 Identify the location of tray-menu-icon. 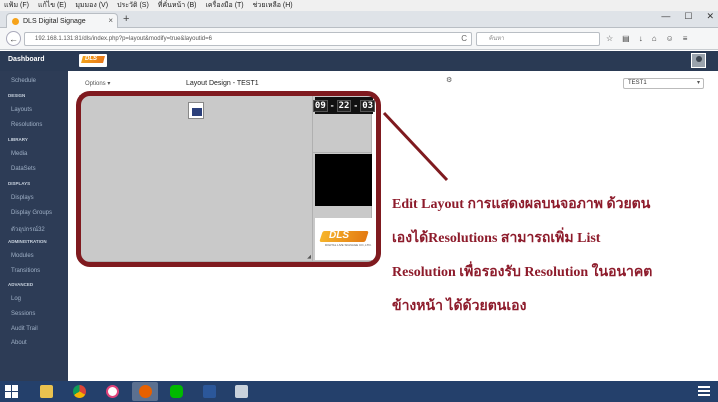
(704, 391).